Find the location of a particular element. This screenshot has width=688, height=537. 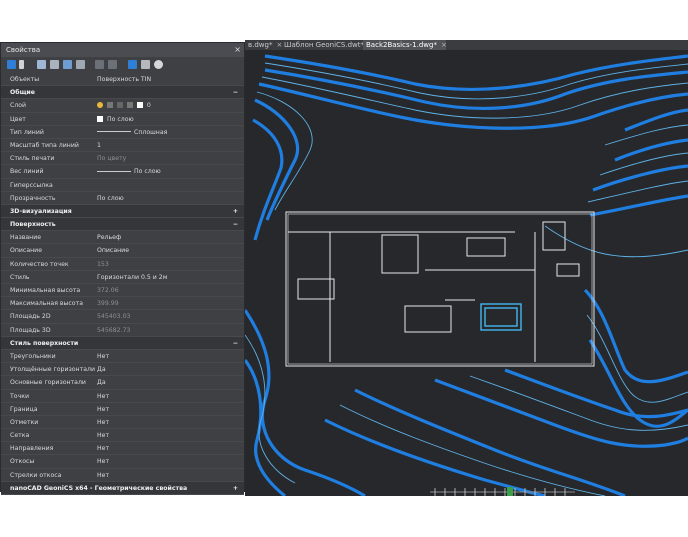

property-label: Прозрачность is located at coordinates (33, 198).